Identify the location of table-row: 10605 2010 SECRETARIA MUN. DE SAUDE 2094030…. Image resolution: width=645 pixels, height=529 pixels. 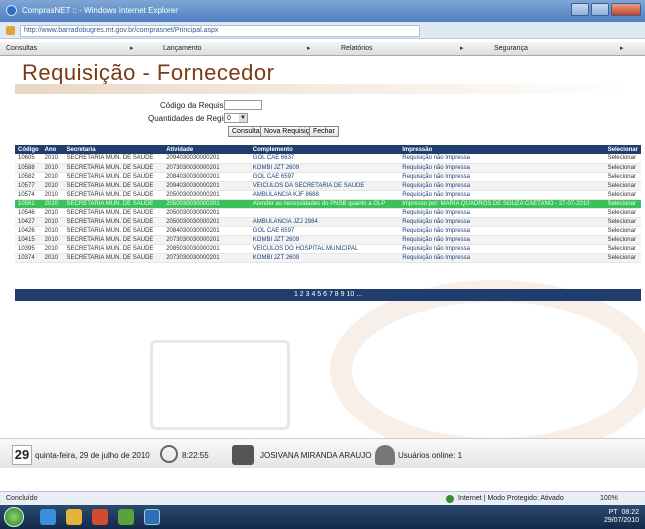
(328, 159).